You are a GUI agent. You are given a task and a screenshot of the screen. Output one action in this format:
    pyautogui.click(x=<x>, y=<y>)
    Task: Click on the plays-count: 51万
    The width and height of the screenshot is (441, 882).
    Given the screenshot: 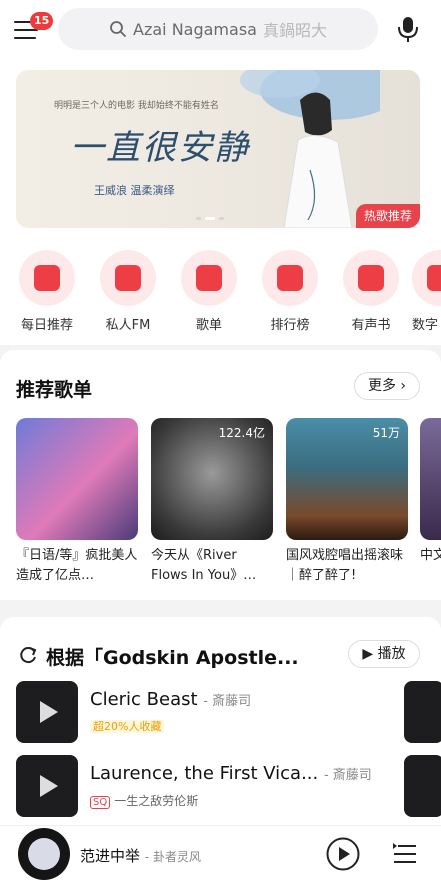 What is the action you would take?
    pyautogui.click(x=386, y=433)
    